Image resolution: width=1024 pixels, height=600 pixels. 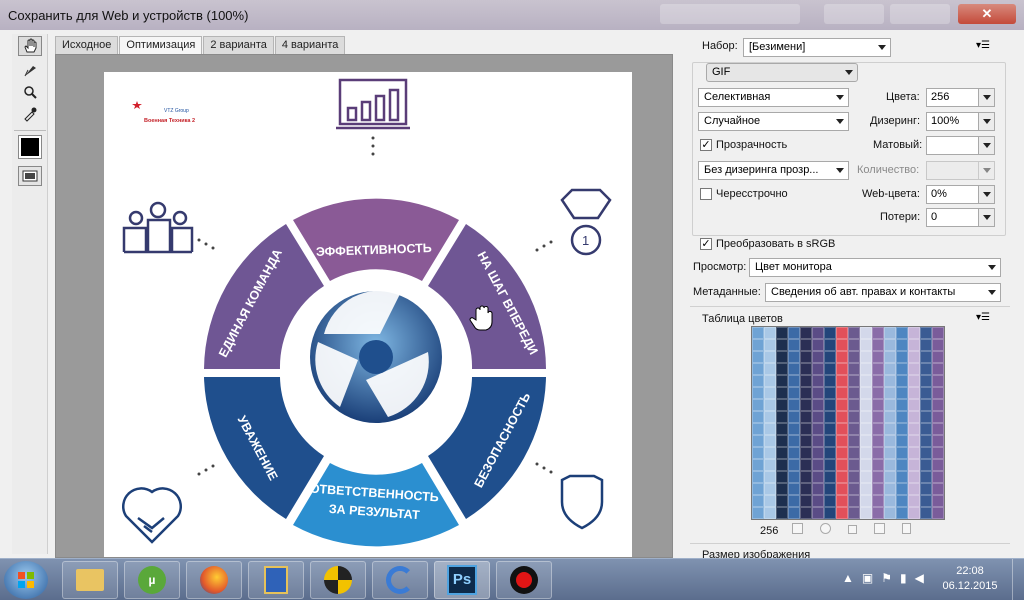 I want to click on zoom-tool, so click(x=30, y=92).